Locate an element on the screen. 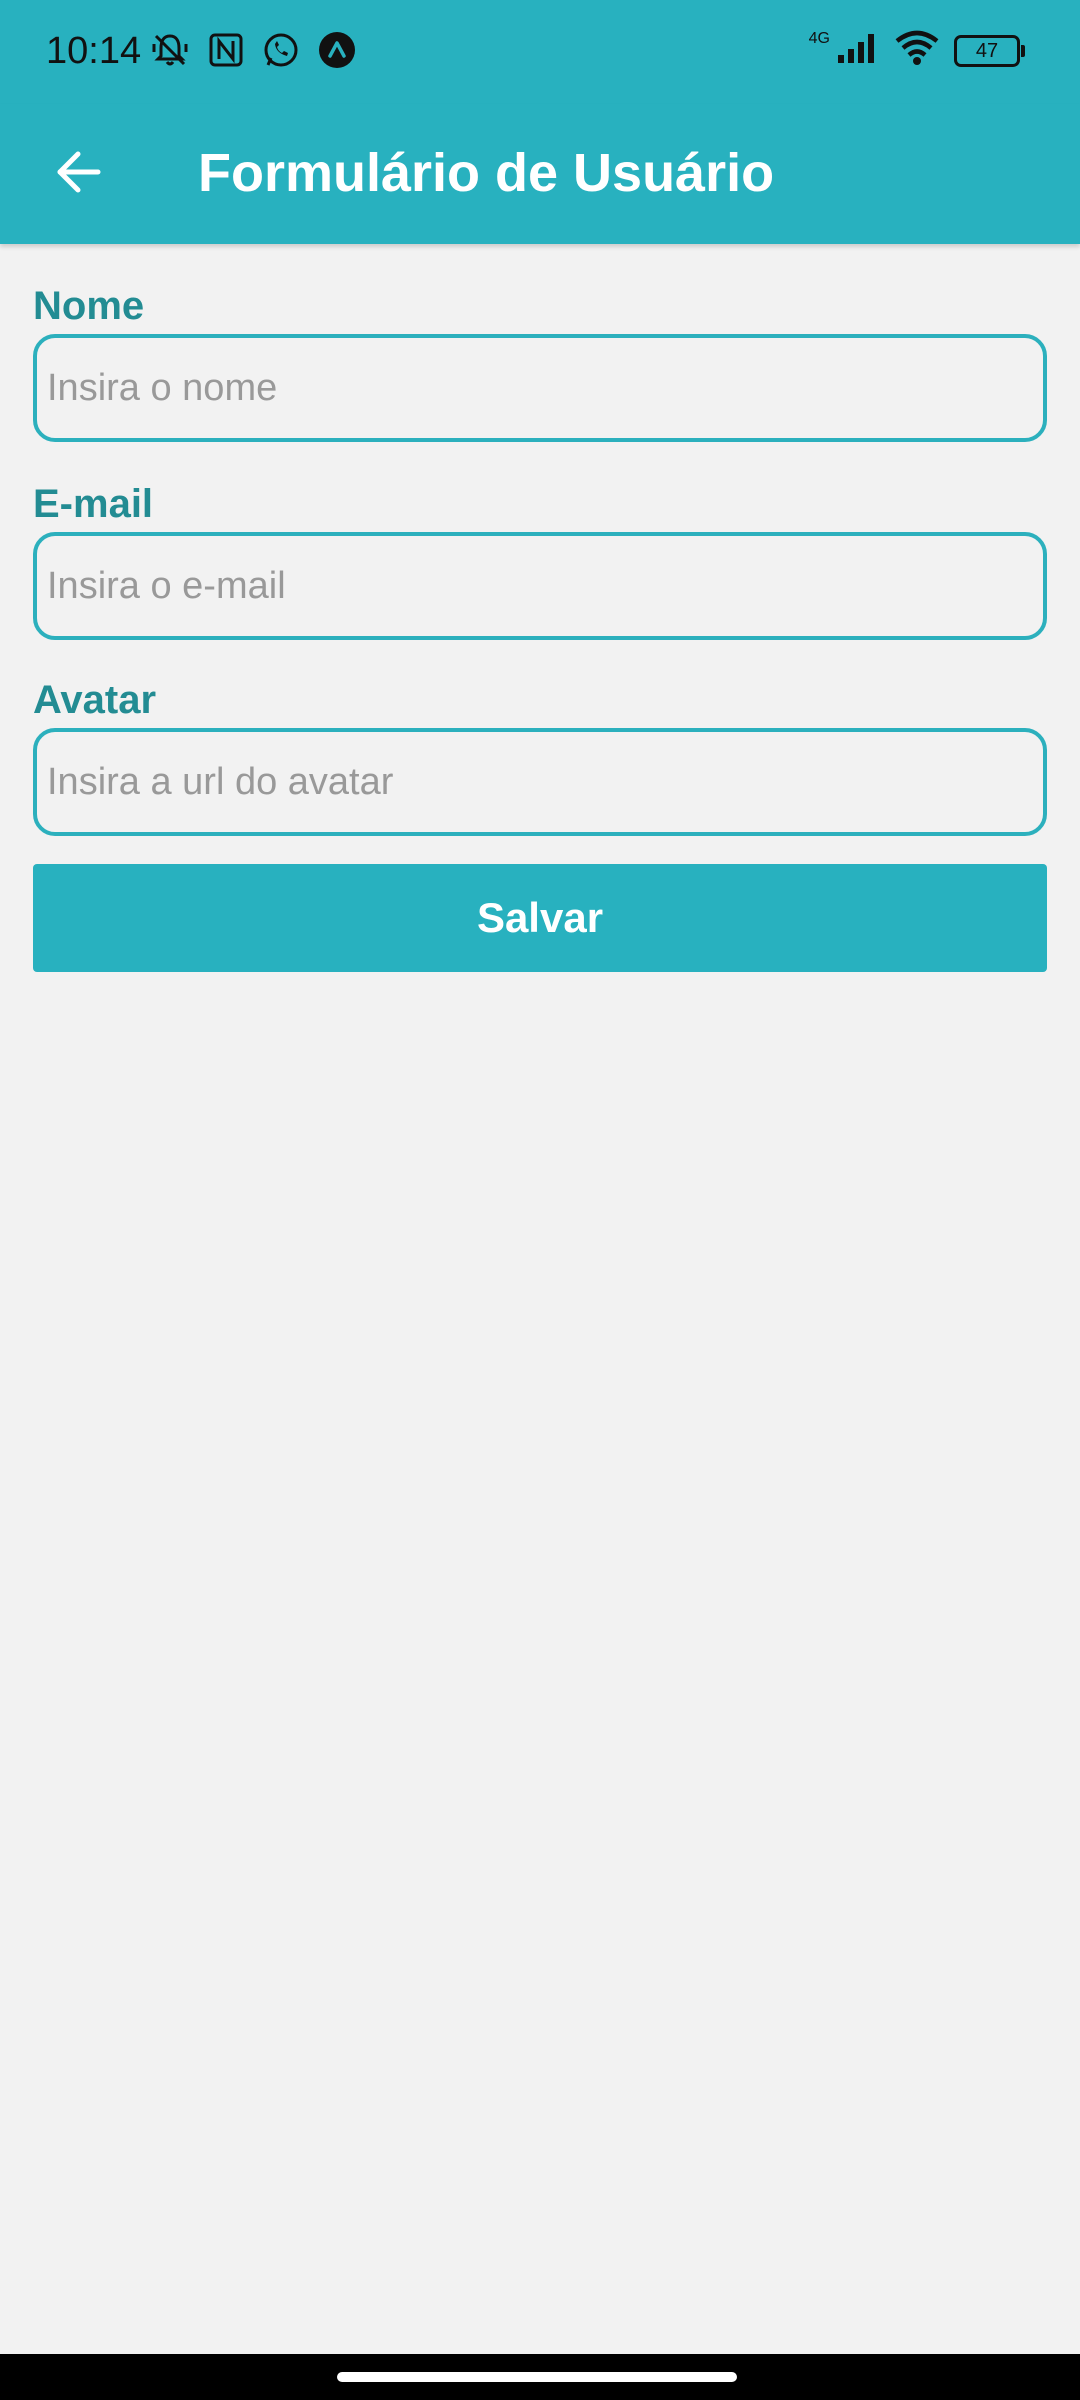 The width and height of the screenshot is (1080, 2400). navigation-bar is located at coordinates (540, 2377).